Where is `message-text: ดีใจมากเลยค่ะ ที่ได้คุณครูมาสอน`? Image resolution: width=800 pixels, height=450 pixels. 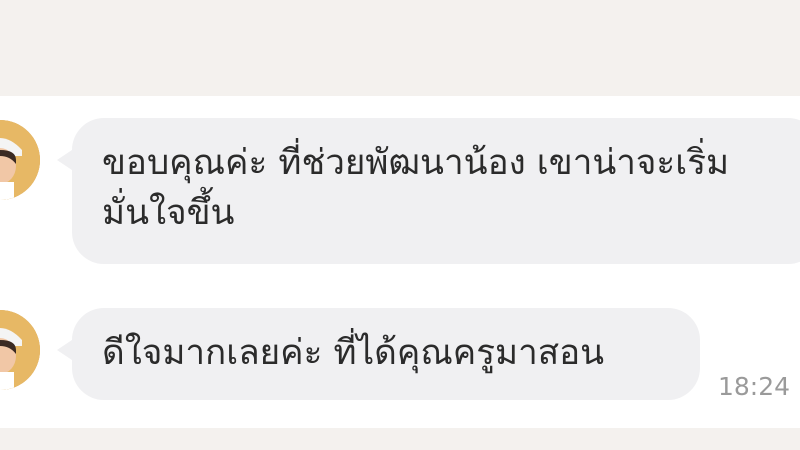
message-text: ดีใจมากเลยค่ะ ที่ได้คุณครูมาสอน is located at coordinates (353, 353).